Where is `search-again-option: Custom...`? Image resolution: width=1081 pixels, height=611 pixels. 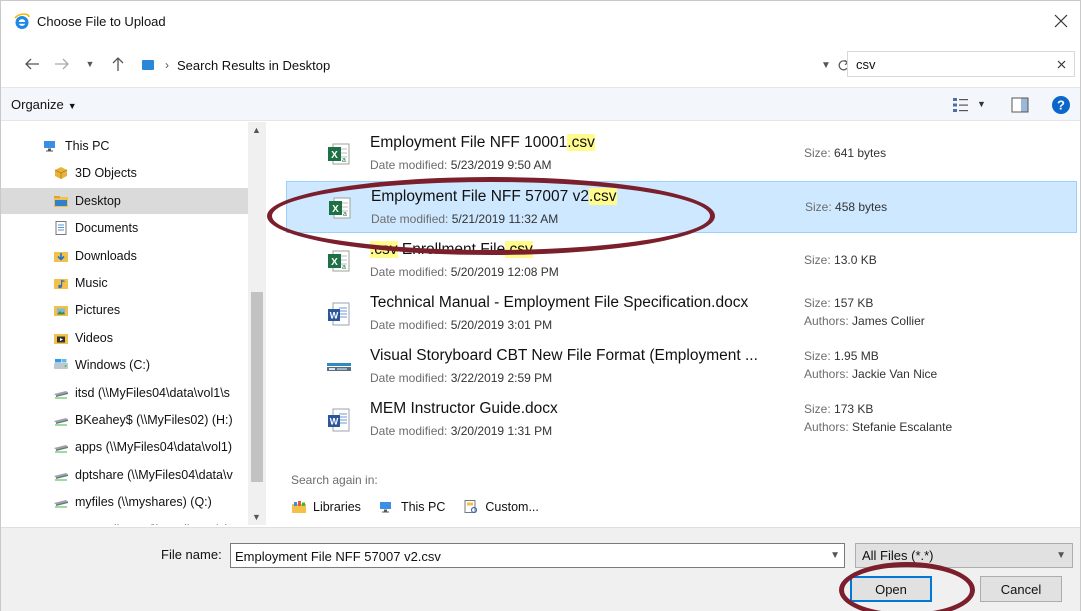 search-again-option: Custom... is located at coordinates (501, 507).